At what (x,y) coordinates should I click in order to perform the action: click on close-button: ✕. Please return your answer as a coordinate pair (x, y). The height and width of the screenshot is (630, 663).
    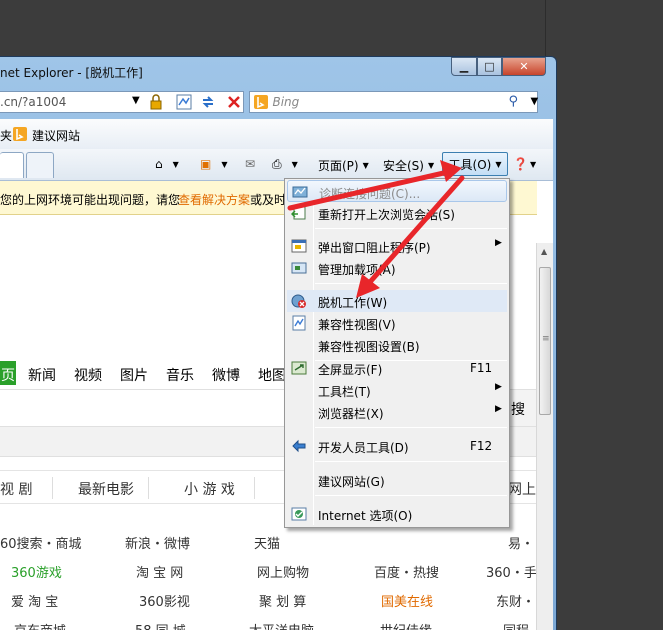
    Looking at the image, I should click on (524, 66).